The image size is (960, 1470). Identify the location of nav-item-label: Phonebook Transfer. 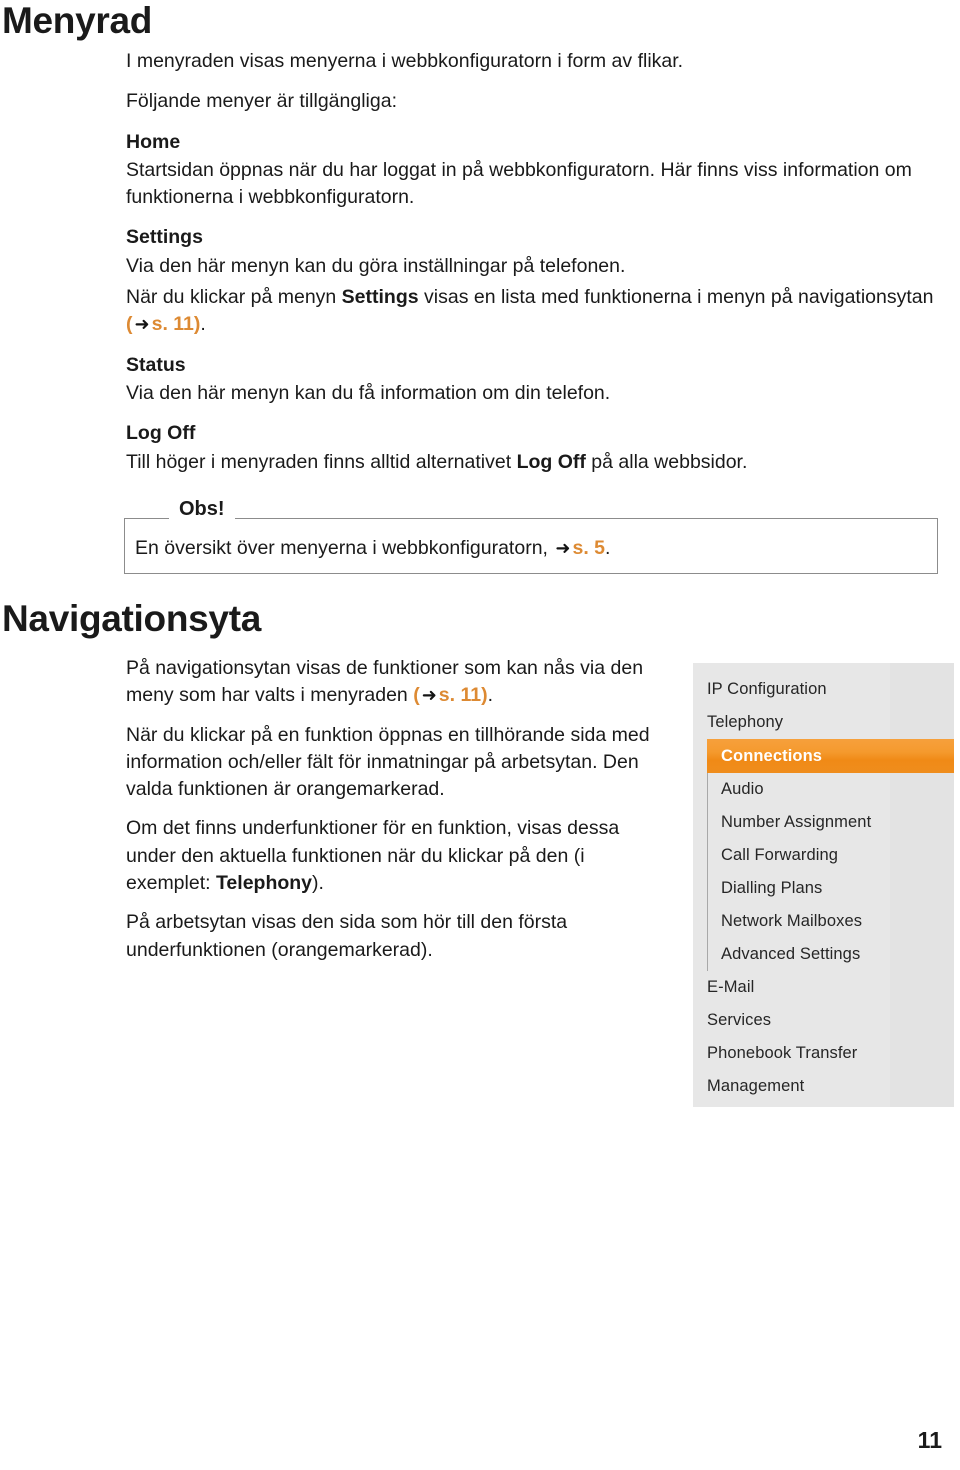
(782, 1053).